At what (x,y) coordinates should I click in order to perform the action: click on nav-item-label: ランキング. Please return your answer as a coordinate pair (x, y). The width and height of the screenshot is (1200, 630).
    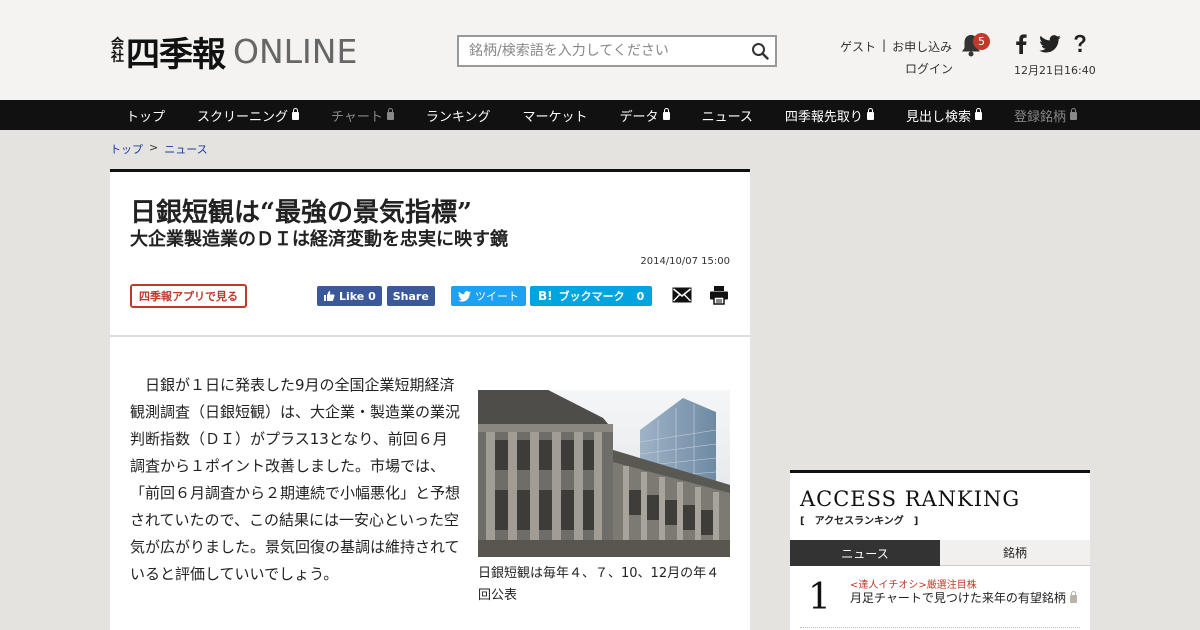
    Looking at the image, I should click on (458, 117).